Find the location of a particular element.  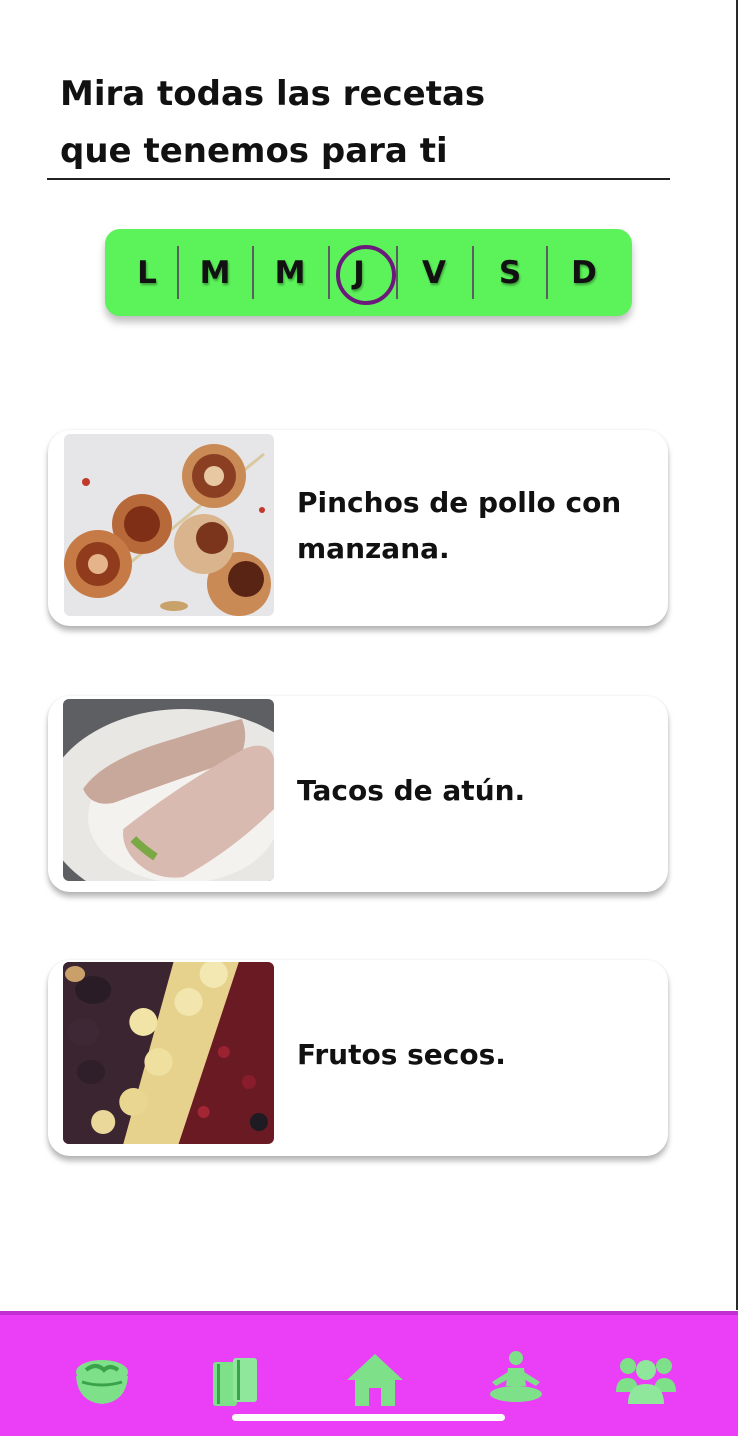

page-title-line-2: que tenemos para ti is located at coordinates (254, 151).